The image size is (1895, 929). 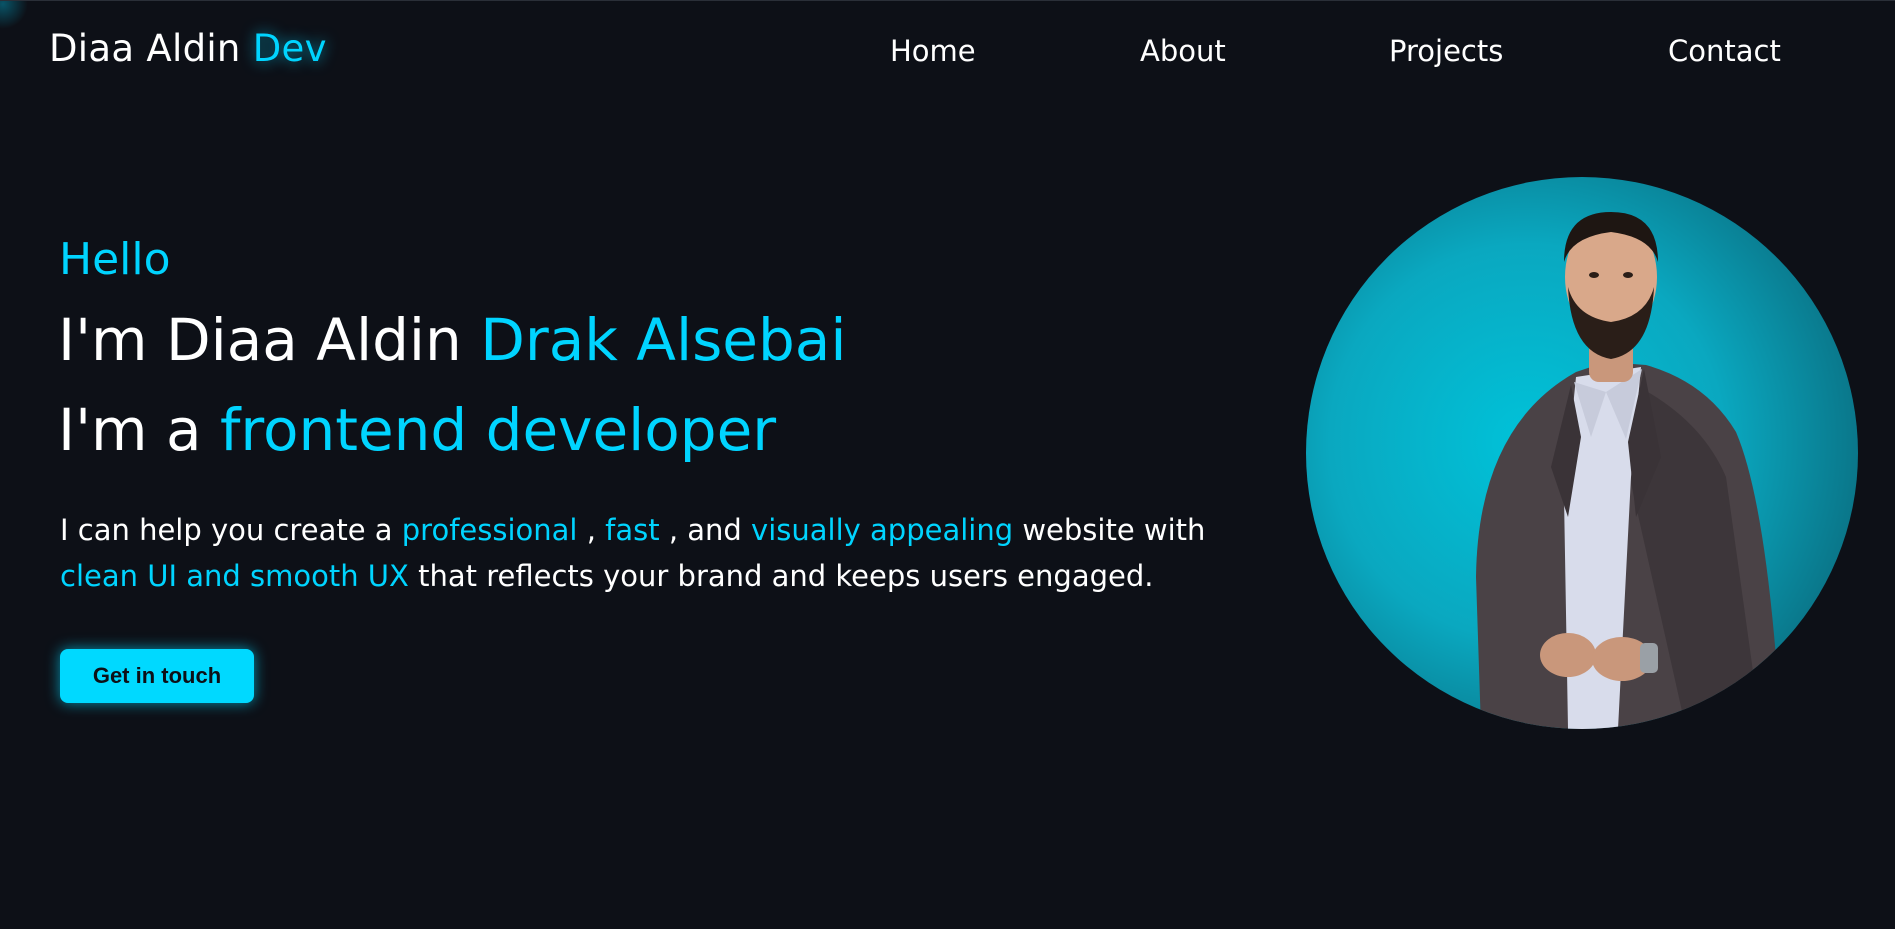 I want to click on headline-name-accent: Drak Alsebai, so click(x=663, y=340).